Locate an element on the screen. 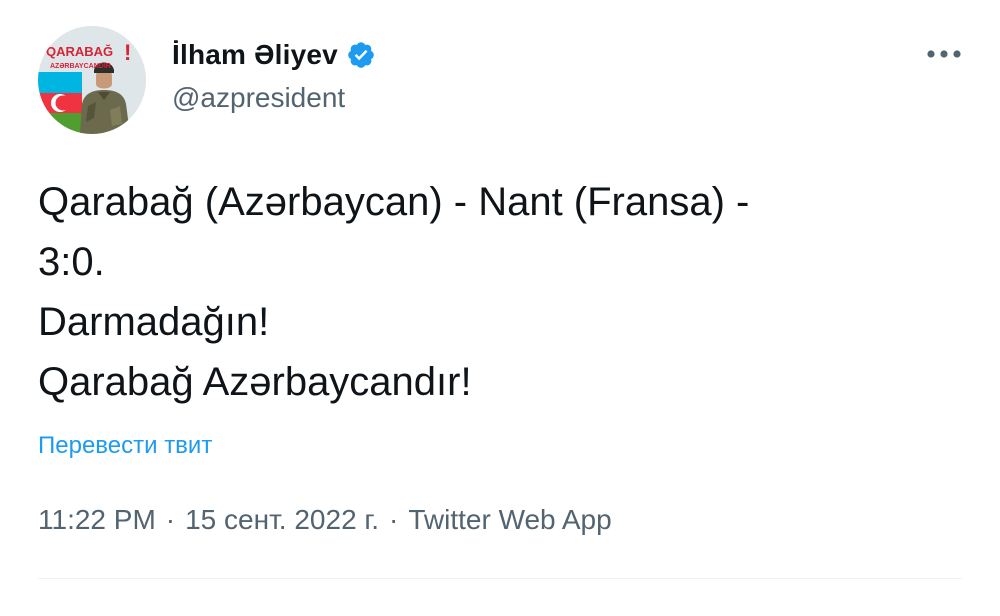 The width and height of the screenshot is (1000, 616). more-horizontal-icon is located at coordinates (944, 54).